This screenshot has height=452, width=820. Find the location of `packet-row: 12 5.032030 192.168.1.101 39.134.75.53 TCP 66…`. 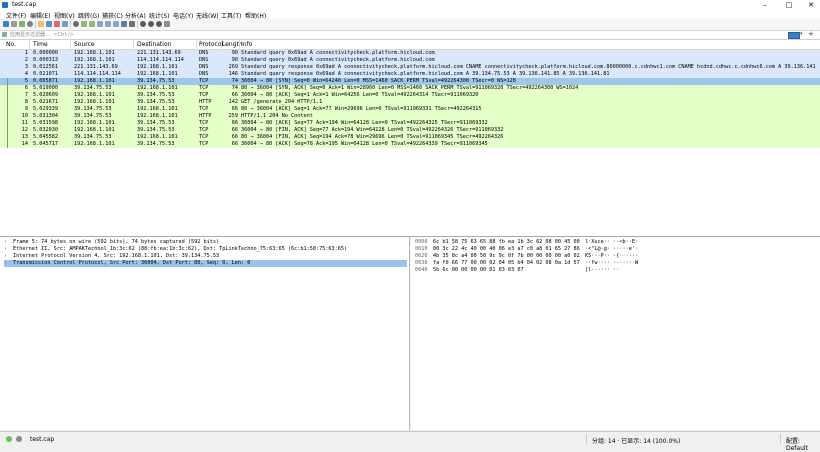

packet-row: 12 5.032030 192.168.1.101 39.134.75.53 TCP 66… is located at coordinates (410, 130).